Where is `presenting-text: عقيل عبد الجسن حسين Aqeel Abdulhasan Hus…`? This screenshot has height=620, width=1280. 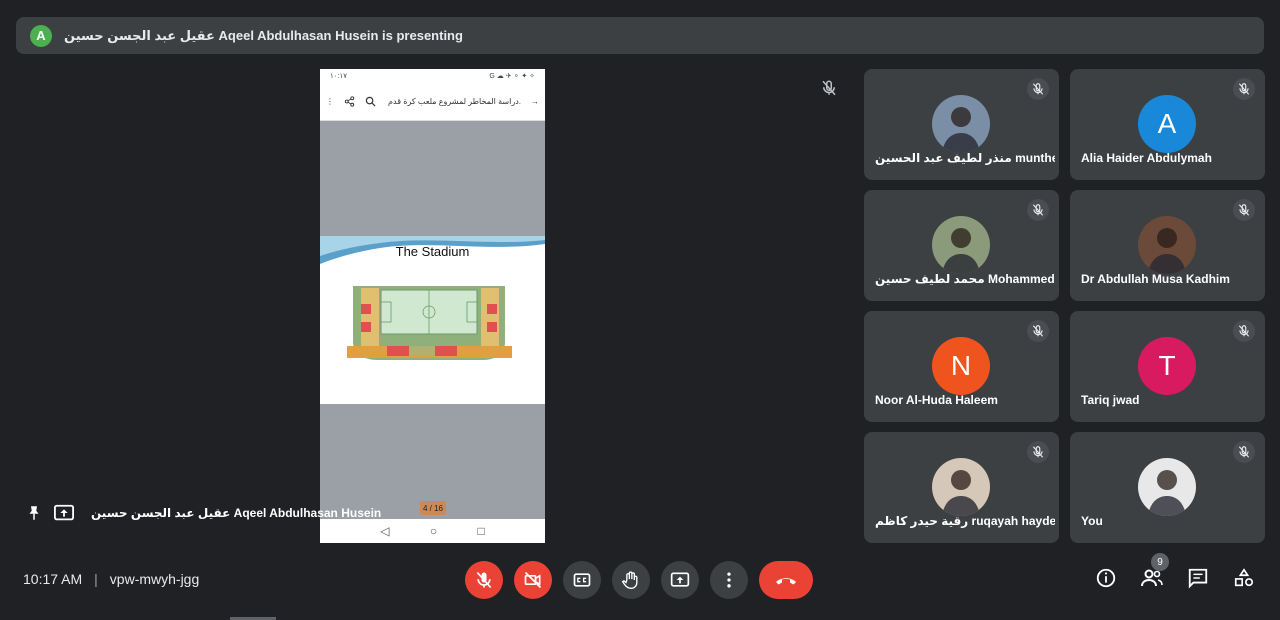
presenting-text: عقيل عبد الجسن حسين Aqeel Abdulhasan Hus… is located at coordinates (263, 35).